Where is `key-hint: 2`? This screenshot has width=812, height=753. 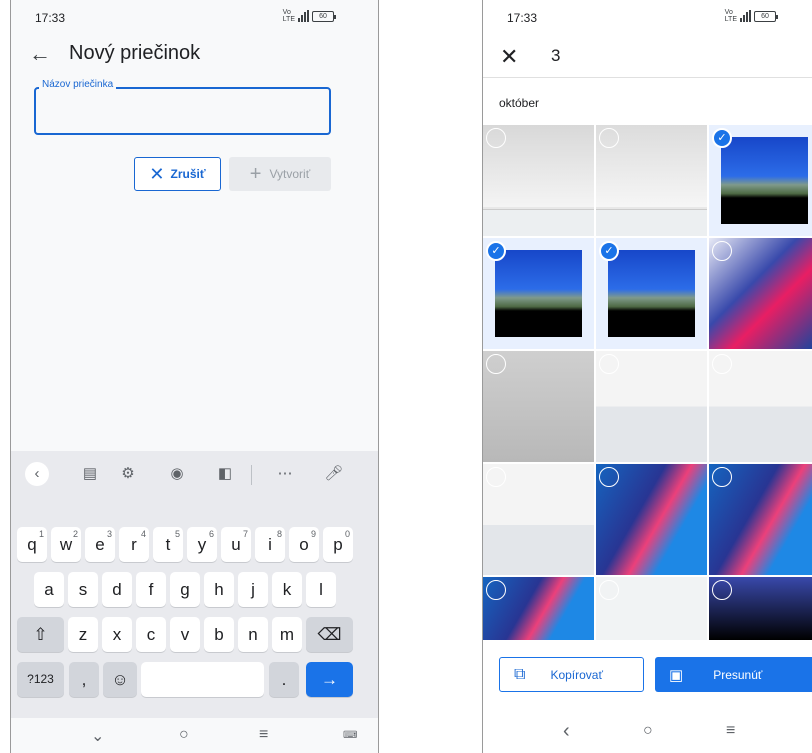
key-hint: 2 is located at coordinates (75, 534).